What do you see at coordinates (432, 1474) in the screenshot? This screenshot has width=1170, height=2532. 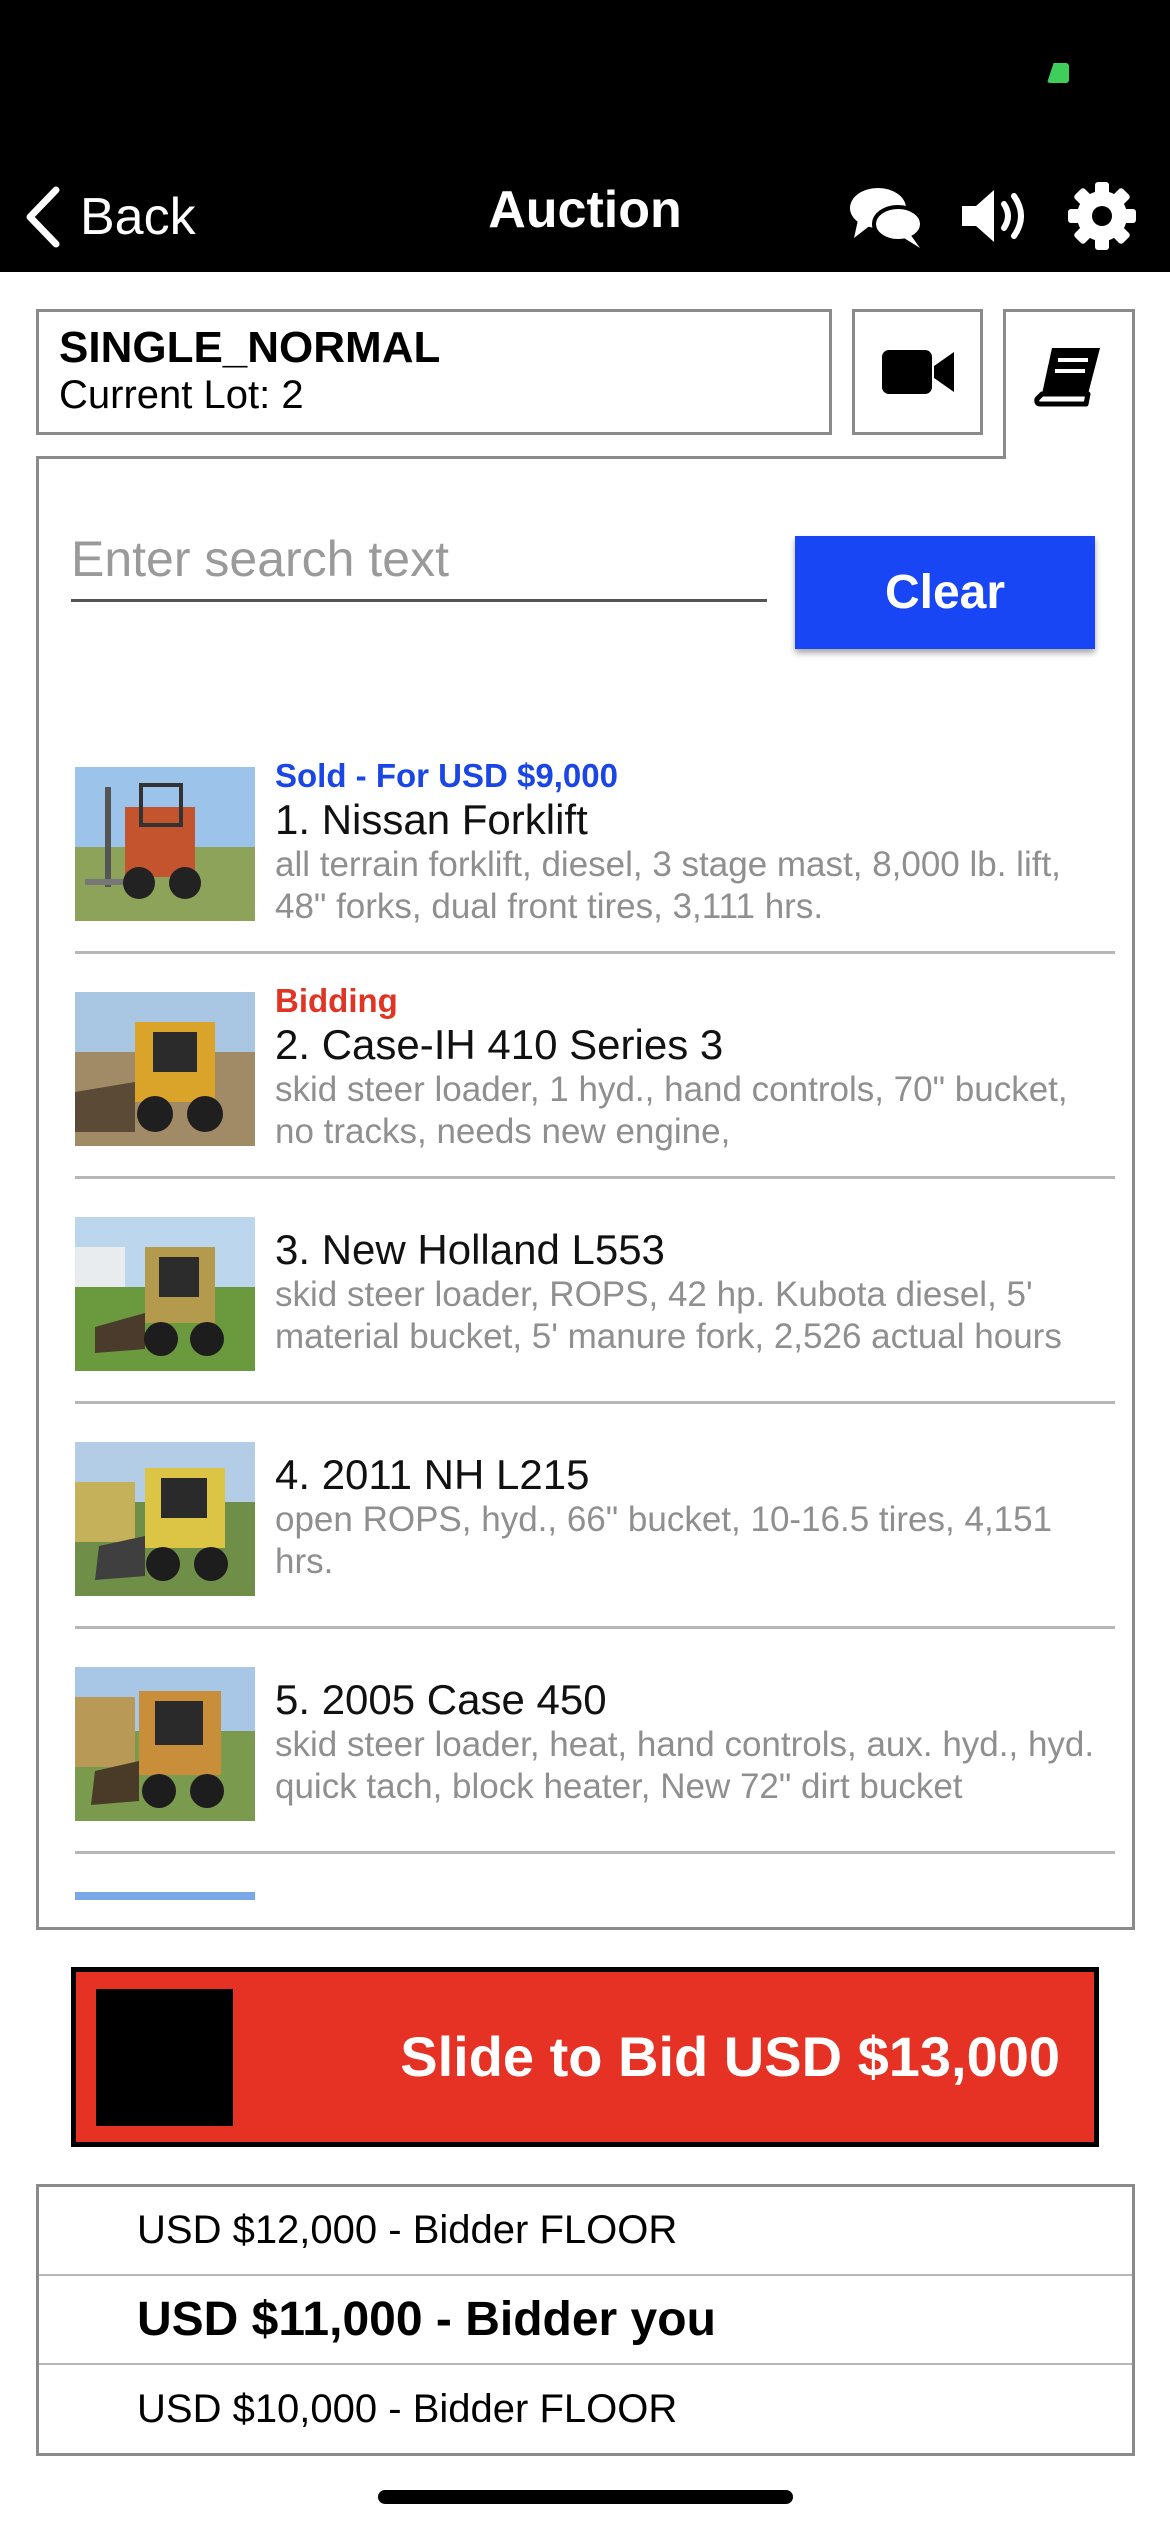 I see `lot-title: 4. 2011 NH L215` at bounding box center [432, 1474].